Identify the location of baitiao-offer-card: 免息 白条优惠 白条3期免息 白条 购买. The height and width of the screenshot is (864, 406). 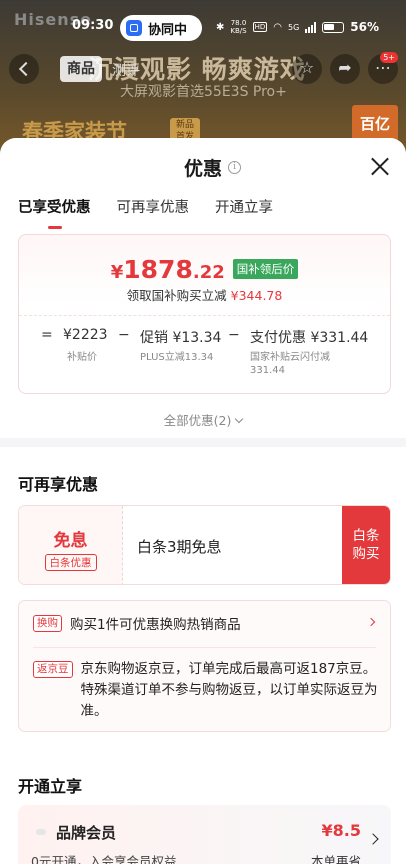
(204, 545).